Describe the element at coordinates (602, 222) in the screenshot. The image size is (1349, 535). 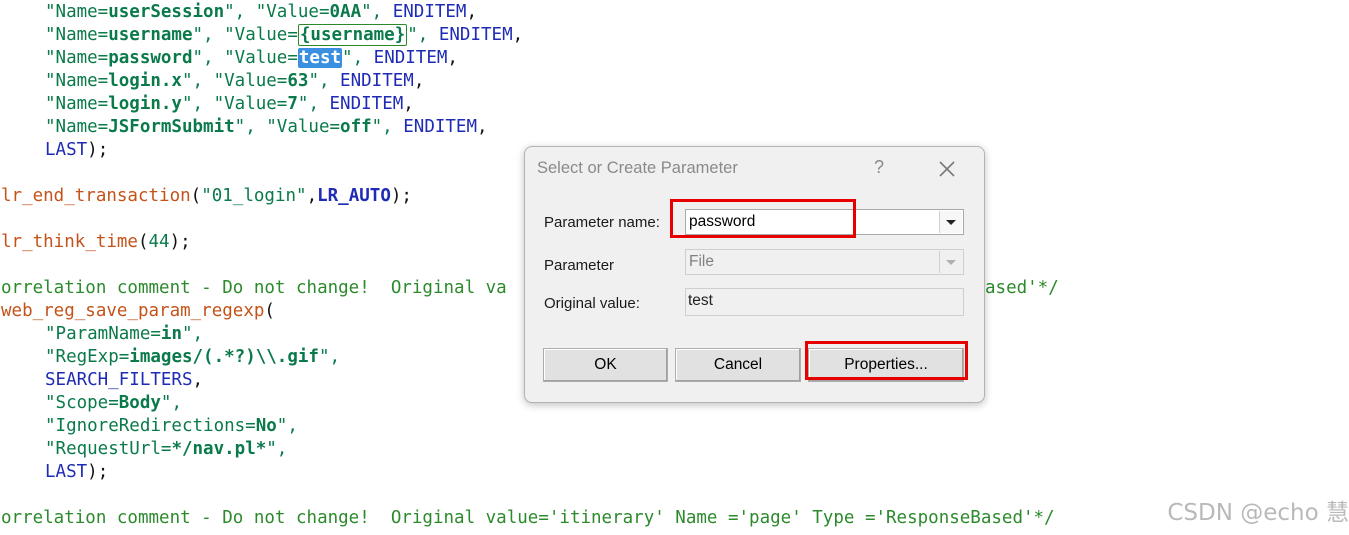
I see `parameter-name-label: Parameter name:` at that location.